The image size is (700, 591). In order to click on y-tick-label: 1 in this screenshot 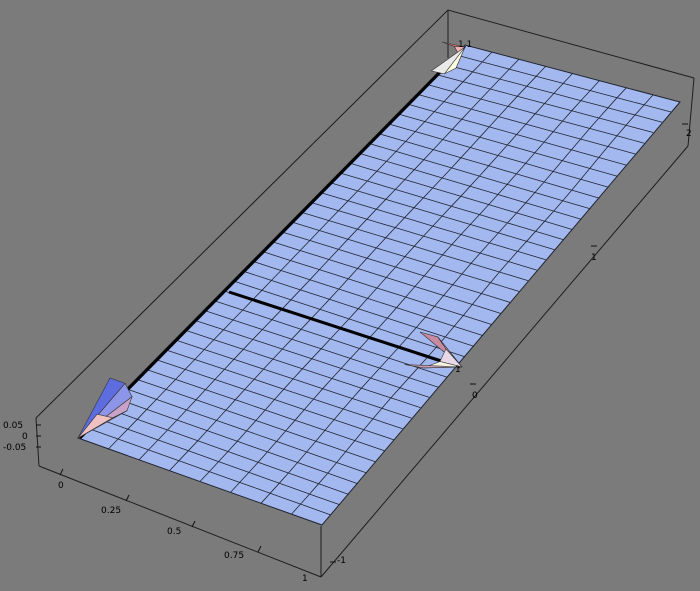, I will do `click(594, 258)`.